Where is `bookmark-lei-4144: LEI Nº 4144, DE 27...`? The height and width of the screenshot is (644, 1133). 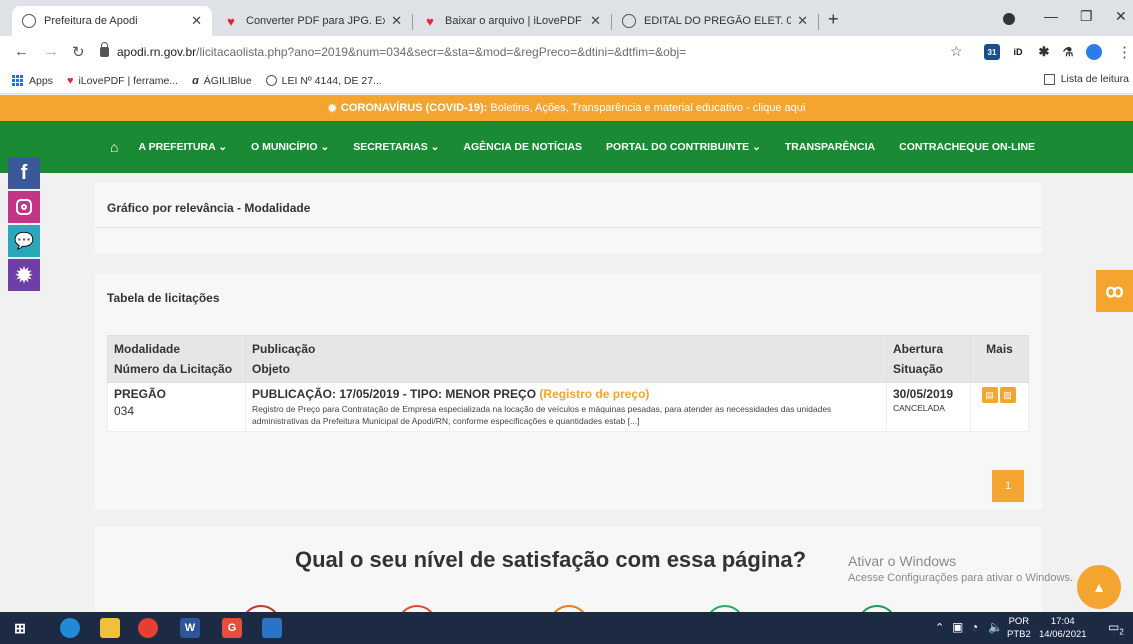 bookmark-lei-4144: LEI Nº 4144, DE 27... is located at coordinates (323, 81).